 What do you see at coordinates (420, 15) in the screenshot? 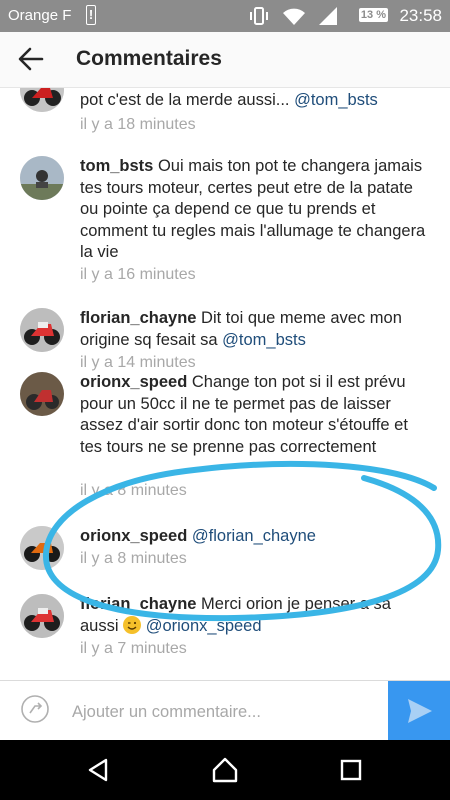
I see `clock: 23:58` at bounding box center [420, 15].